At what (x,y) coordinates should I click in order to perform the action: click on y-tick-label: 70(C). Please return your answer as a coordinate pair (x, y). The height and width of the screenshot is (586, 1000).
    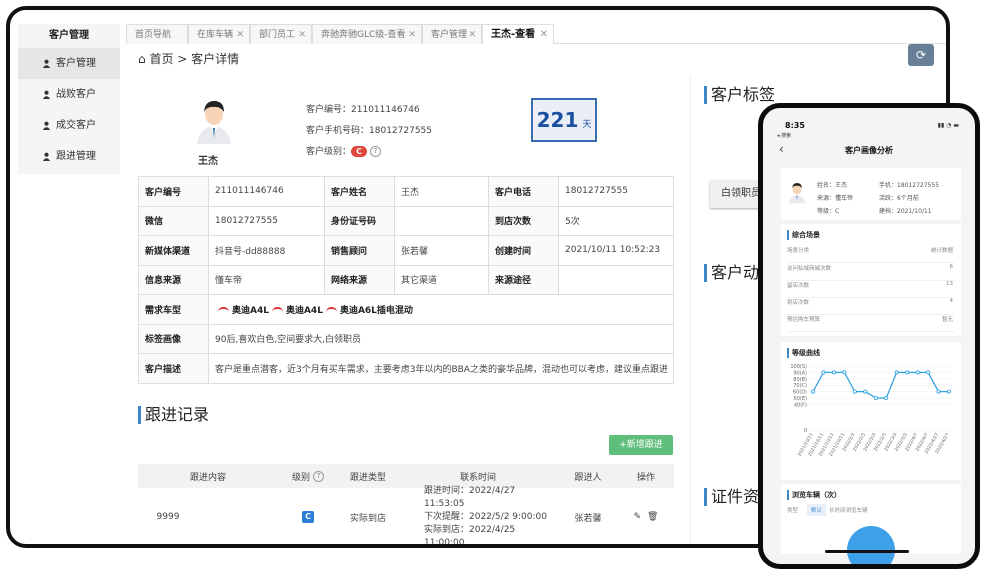
    Looking at the image, I should click on (800, 386).